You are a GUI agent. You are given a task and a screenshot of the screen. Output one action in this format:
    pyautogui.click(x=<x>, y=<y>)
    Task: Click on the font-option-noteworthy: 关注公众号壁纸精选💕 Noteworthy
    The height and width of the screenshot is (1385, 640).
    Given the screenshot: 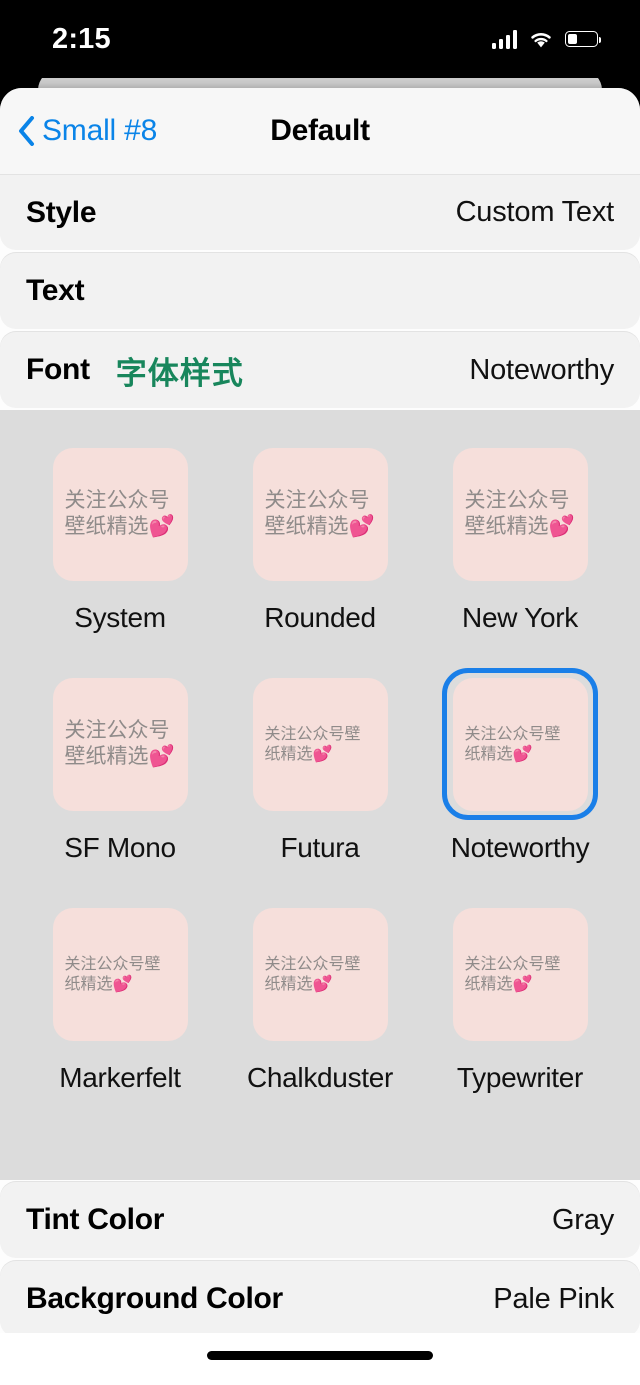 What is the action you would take?
    pyautogui.click(x=520, y=783)
    